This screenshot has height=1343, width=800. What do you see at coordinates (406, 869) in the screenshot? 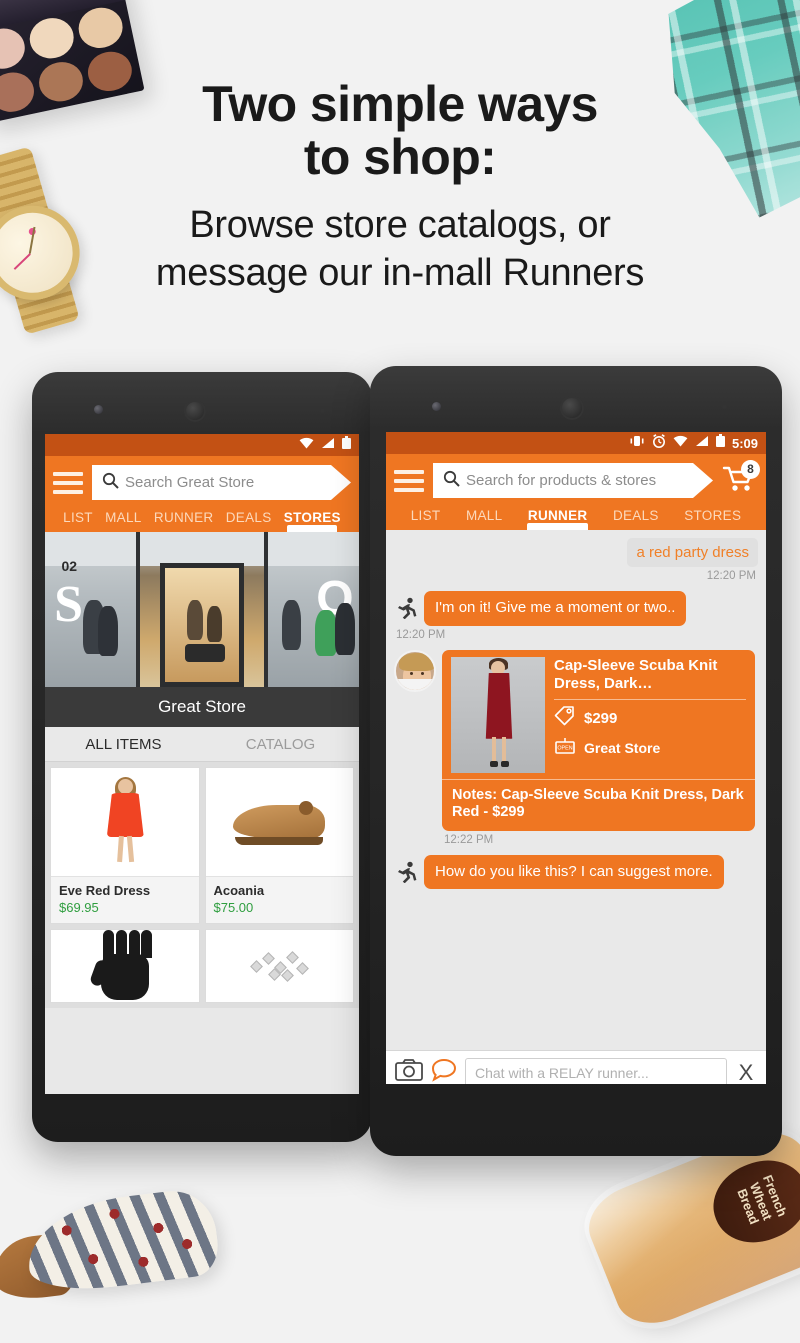
I see `runner-icon` at bounding box center [406, 869].